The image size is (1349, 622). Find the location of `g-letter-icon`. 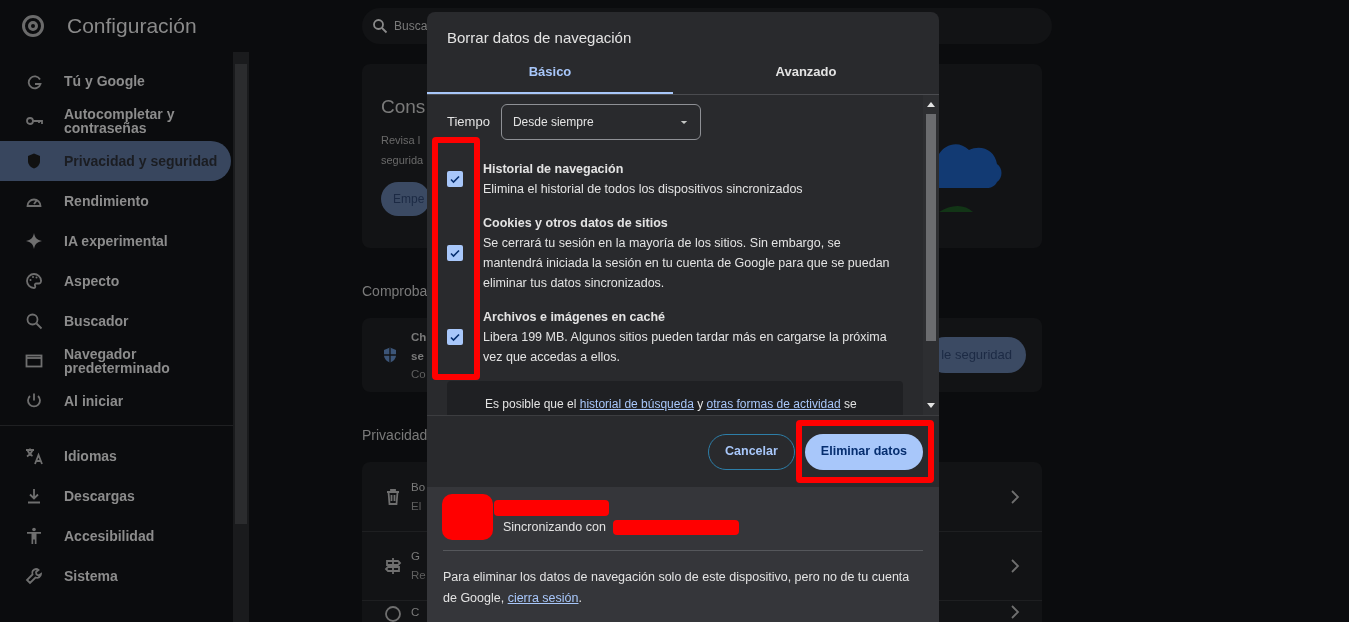

g-letter-icon is located at coordinates (34, 81).